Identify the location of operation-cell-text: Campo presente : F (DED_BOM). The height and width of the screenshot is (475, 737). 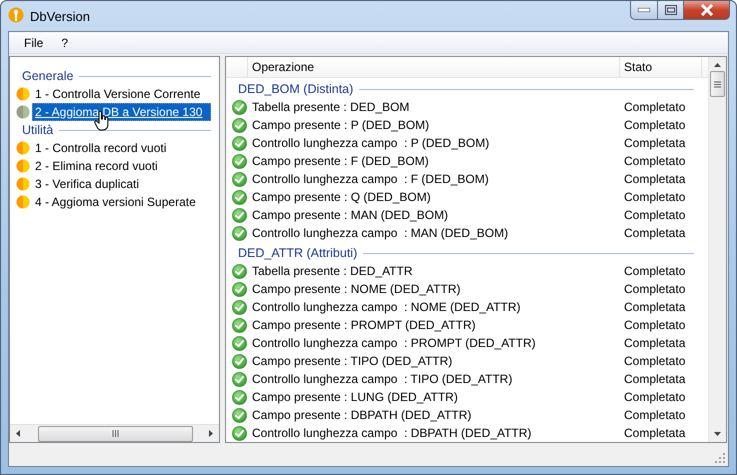
(340, 161).